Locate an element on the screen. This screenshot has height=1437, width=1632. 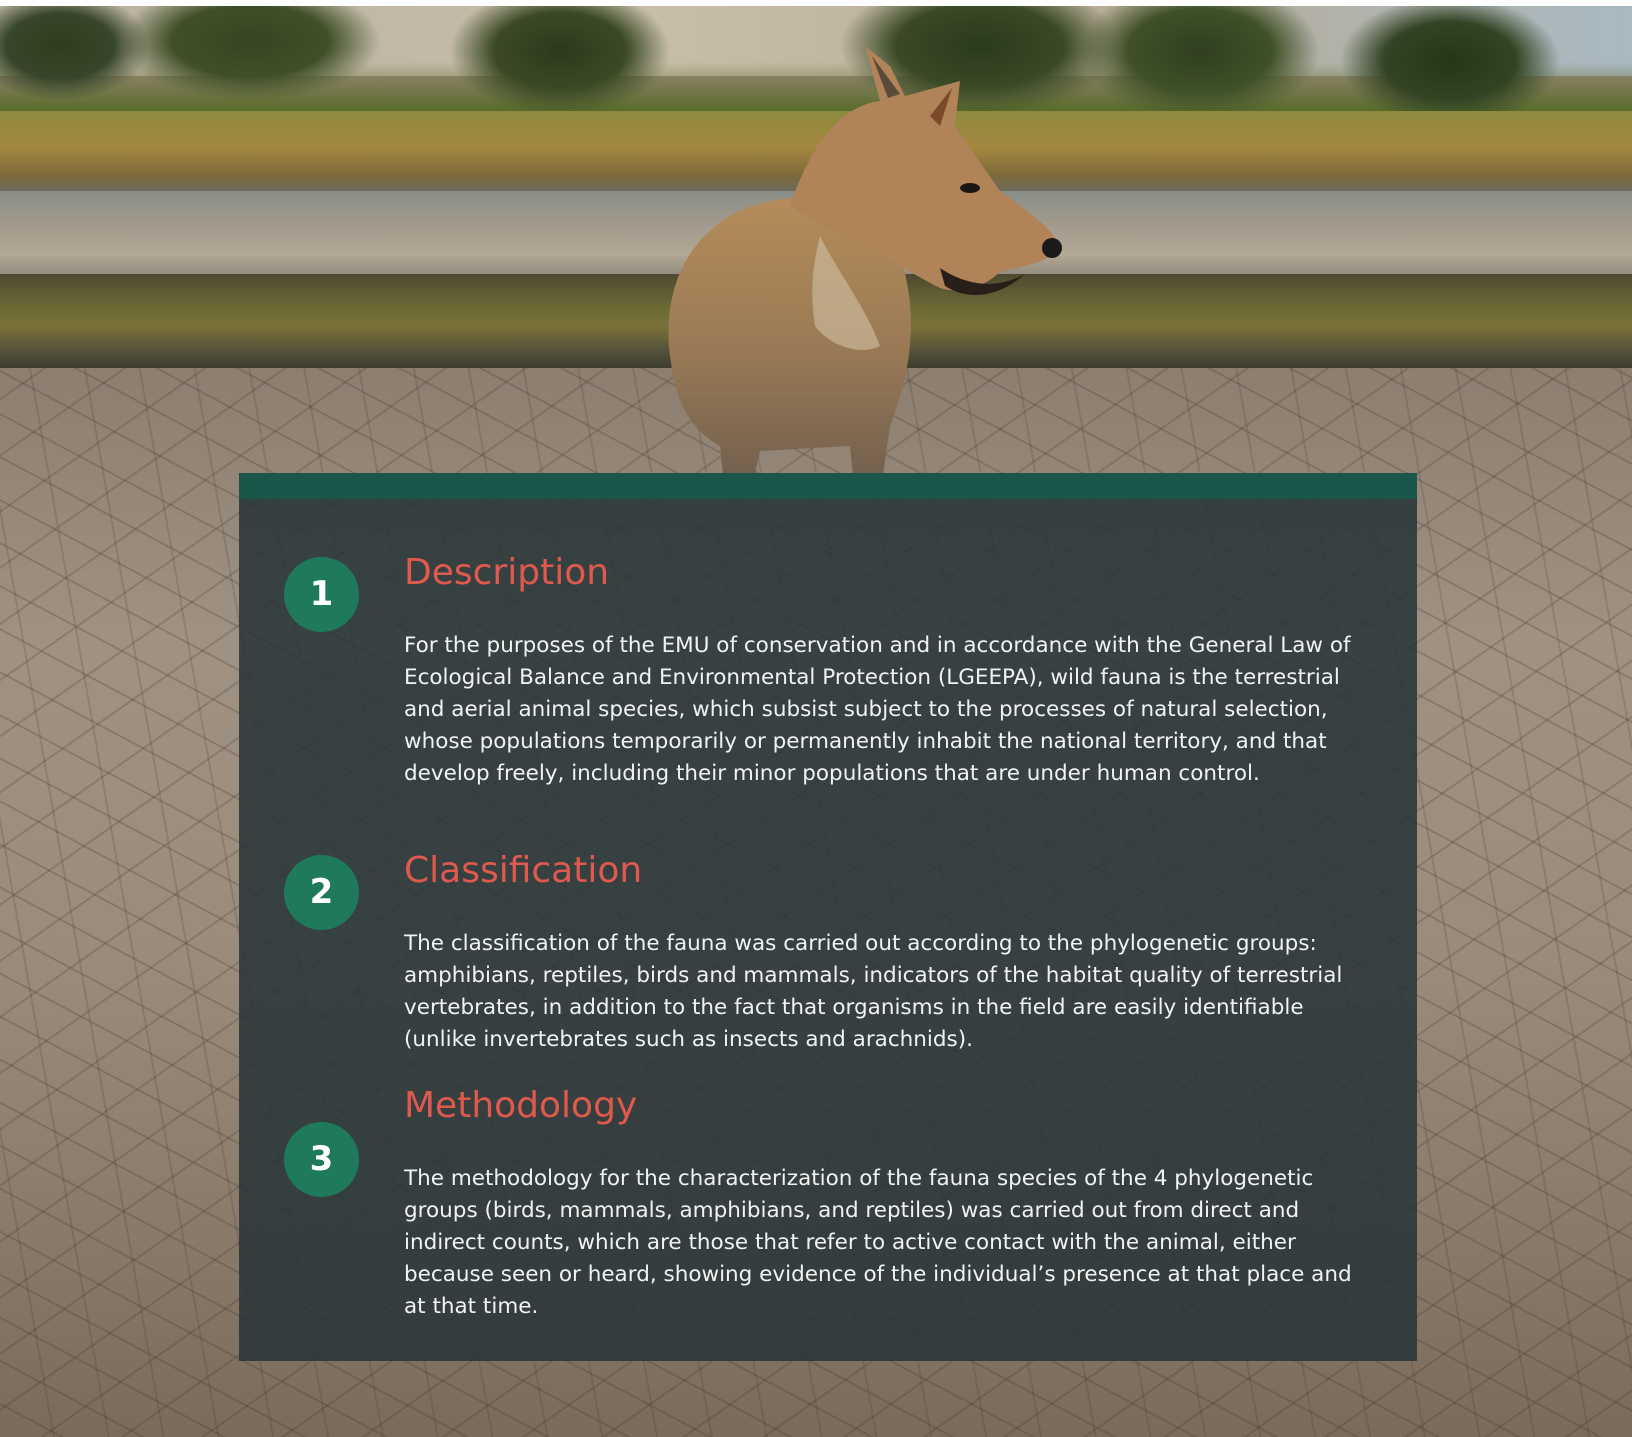
section-title: Classification is located at coordinates (523, 870).